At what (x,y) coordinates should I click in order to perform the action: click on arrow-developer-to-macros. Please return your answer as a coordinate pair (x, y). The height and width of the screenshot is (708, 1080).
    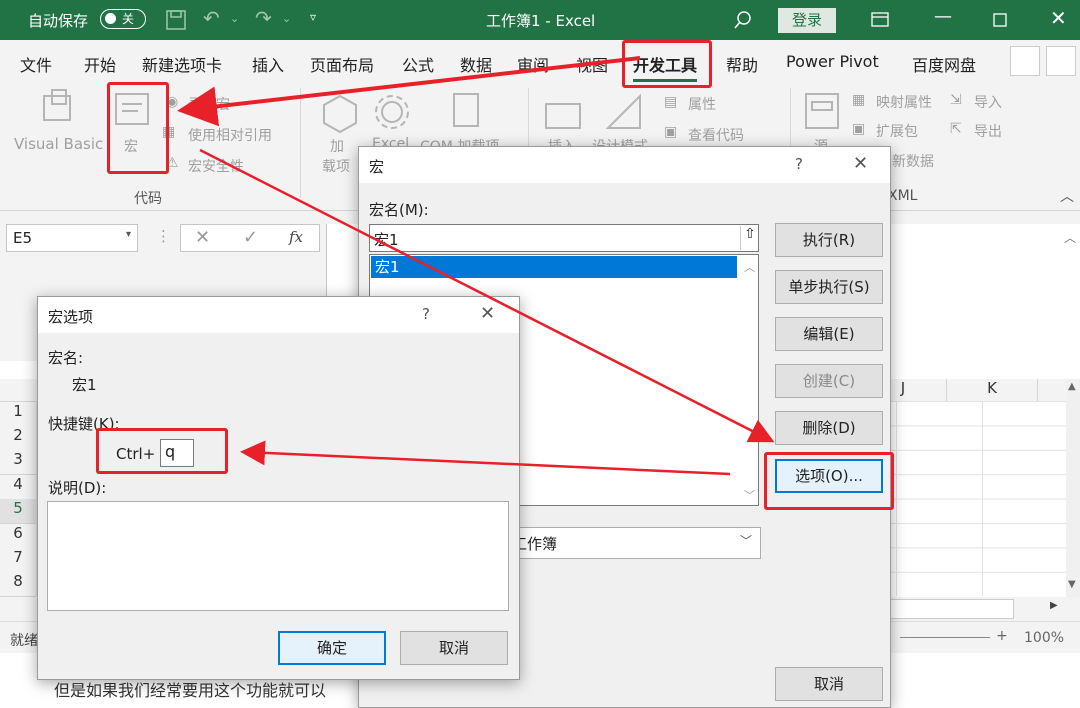
    Looking at the image, I should click on (409, 91).